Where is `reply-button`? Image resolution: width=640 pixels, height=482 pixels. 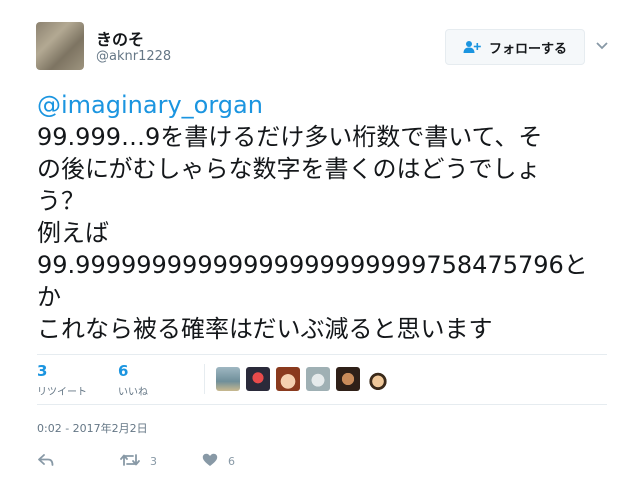
reply-button is located at coordinates (46, 461).